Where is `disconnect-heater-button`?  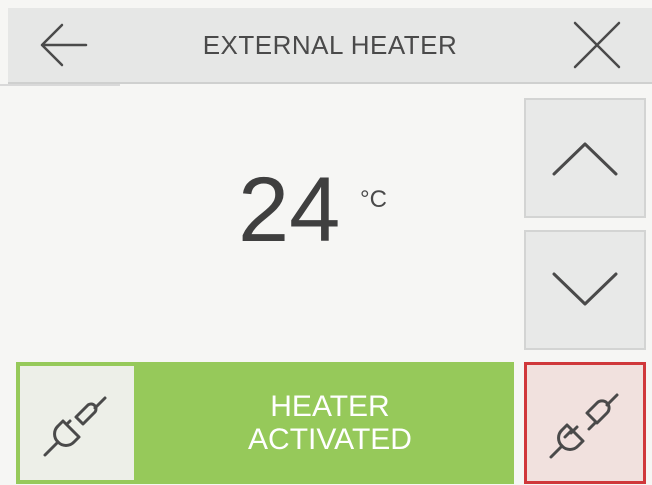 disconnect-heater-button is located at coordinates (585, 423).